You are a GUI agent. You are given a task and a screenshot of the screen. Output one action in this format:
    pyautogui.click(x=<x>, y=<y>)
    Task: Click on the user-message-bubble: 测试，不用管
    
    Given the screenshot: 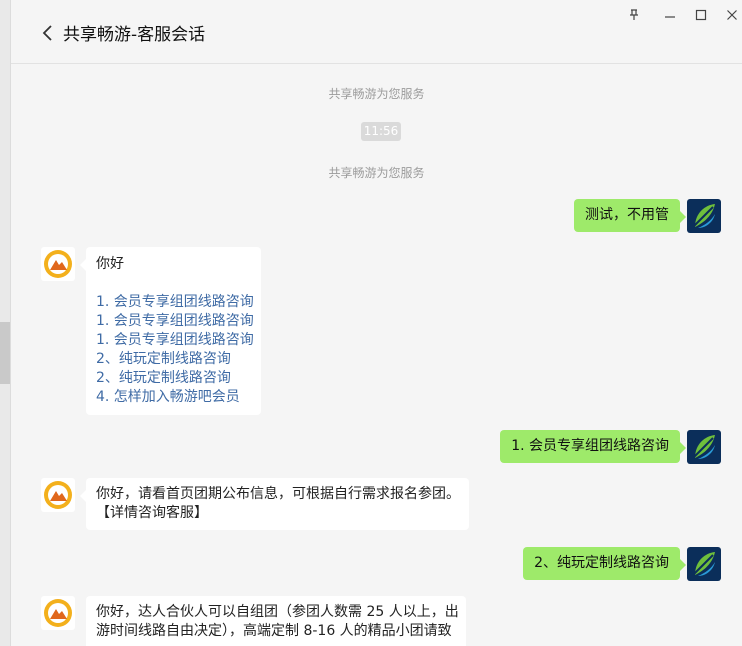 What is the action you would take?
    pyautogui.click(x=630, y=215)
    